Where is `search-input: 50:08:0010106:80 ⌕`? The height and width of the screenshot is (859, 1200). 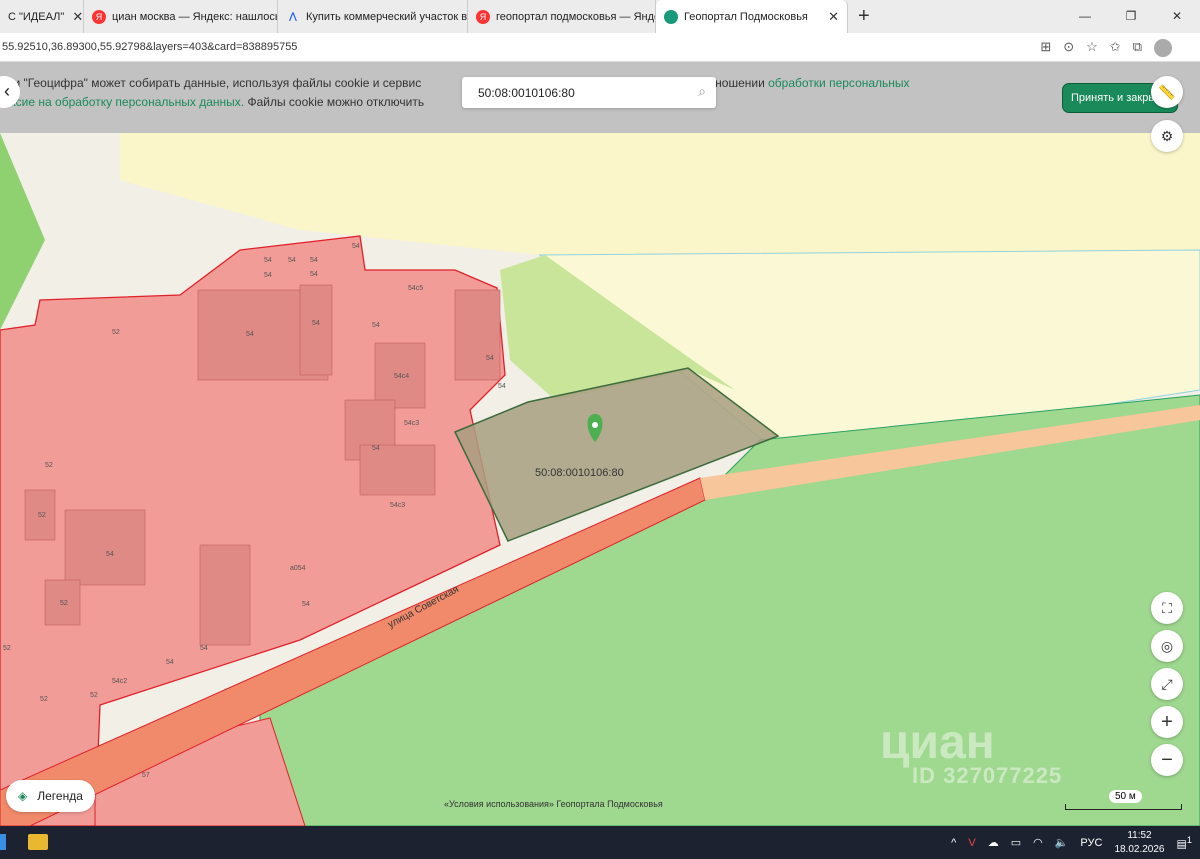
search-input: 50:08:0010106:80 ⌕ is located at coordinates (589, 92).